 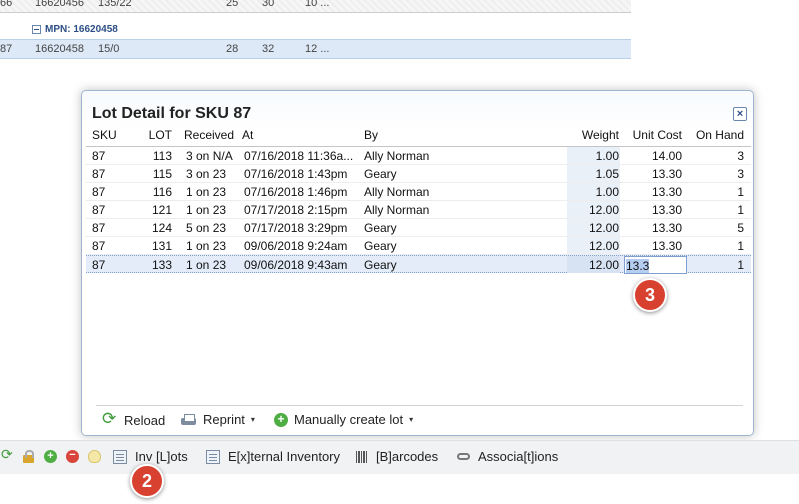 I want to click on column-header-at: At, so click(x=247, y=135).